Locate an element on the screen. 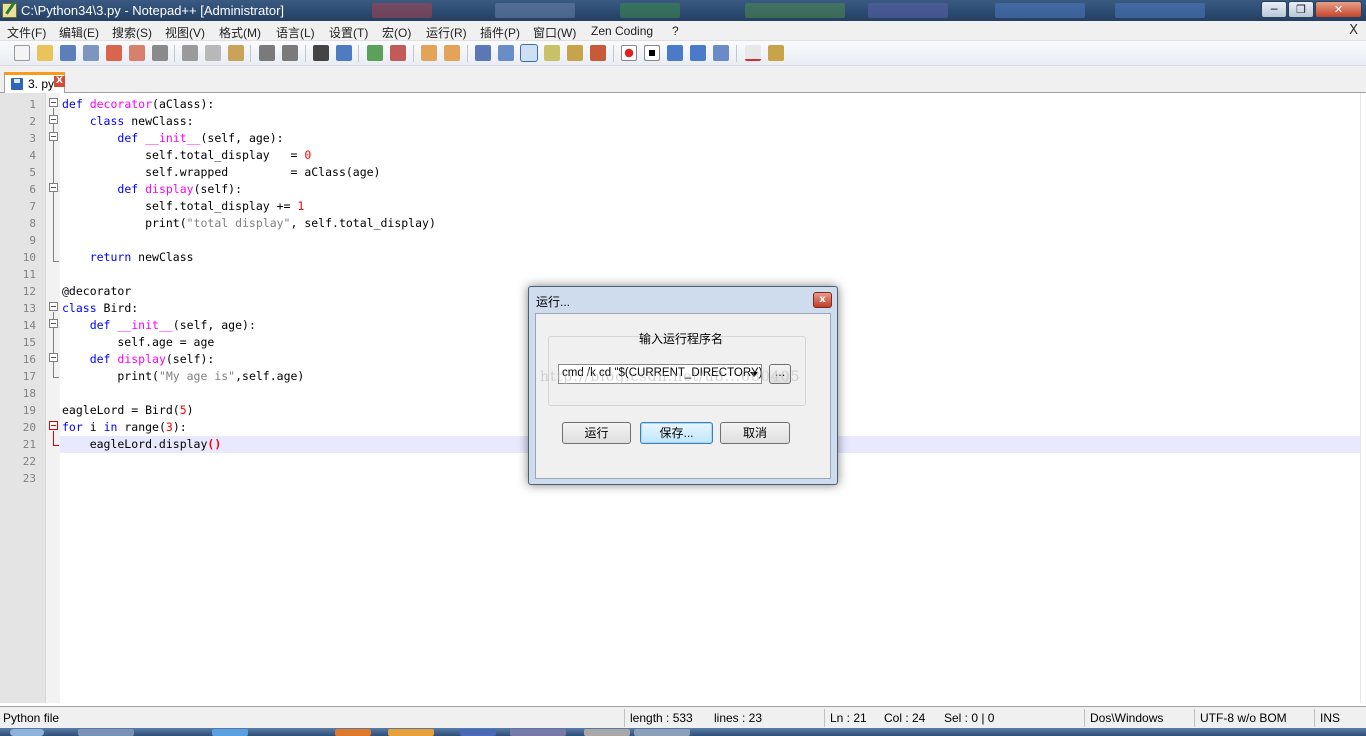 The height and width of the screenshot is (736, 1366). code-token: def is located at coordinates (131, 138).